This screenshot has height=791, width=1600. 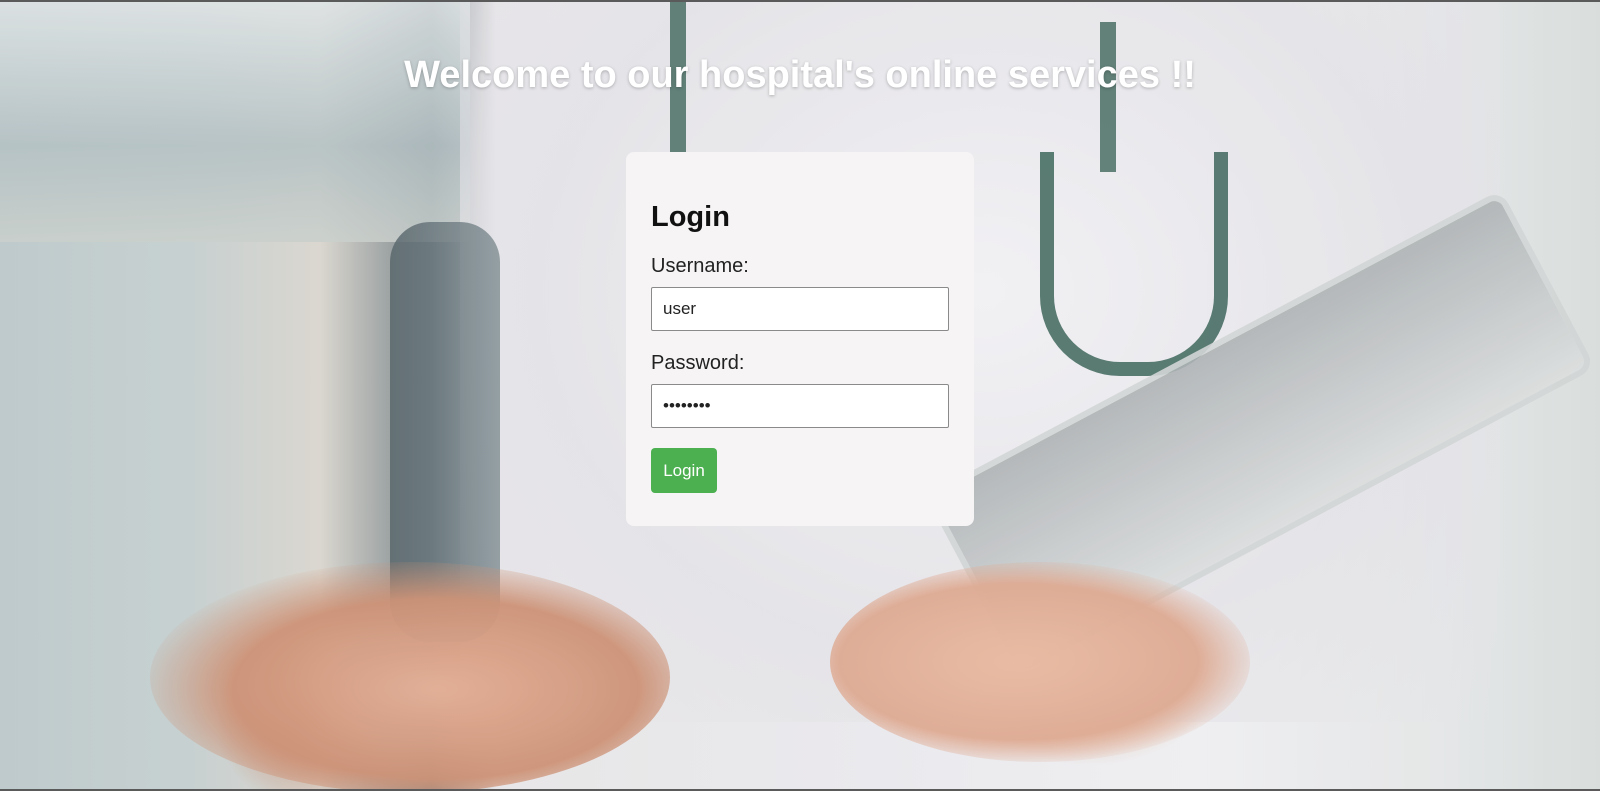 I want to click on login-card: Login Username: Password: Login, so click(x=800, y=339).